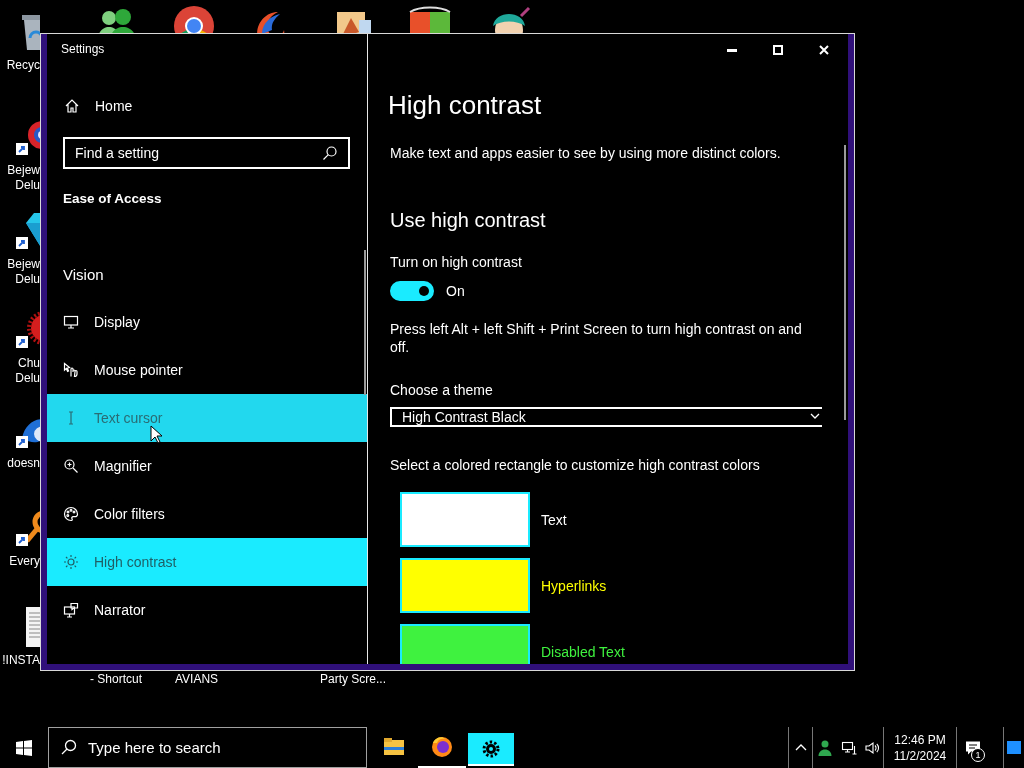 This screenshot has width=1024, height=768. What do you see at coordinates (22, 65) in the screenshot?
I see `icon-label: Recyc` at bounding box center [22, 65].